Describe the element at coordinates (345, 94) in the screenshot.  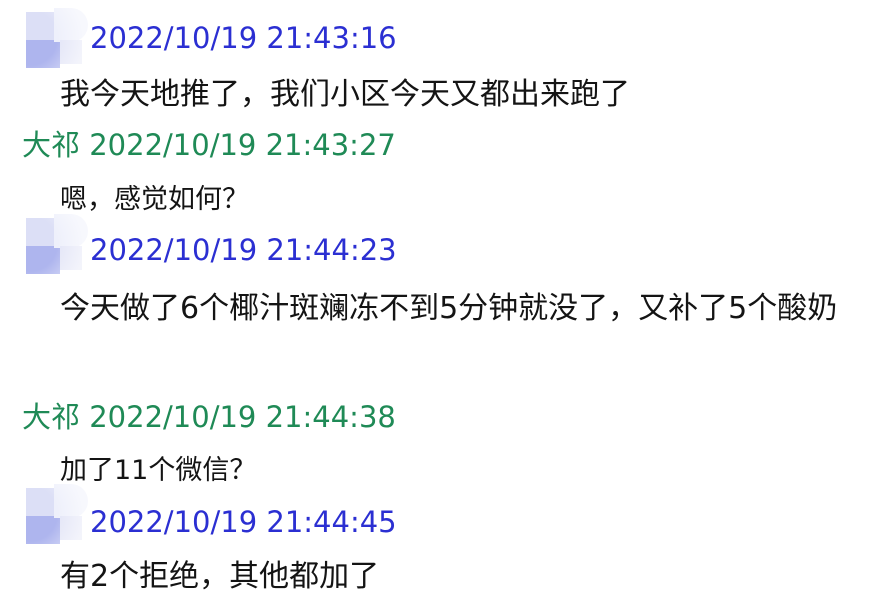
I see `message-text: 我今天地推了，我们小区今天又都出来跑了` at that location.